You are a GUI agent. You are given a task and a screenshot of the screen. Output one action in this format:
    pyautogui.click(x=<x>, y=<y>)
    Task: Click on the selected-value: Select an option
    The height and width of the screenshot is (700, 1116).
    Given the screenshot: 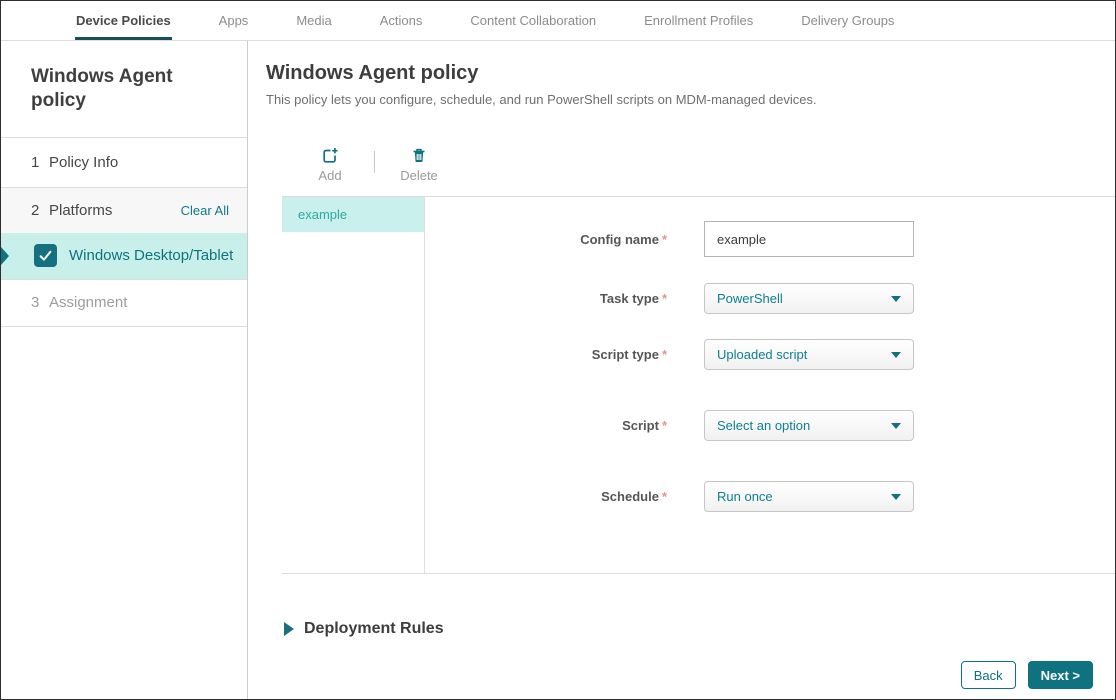 What is the action you would take?
    pyautogui.click(x=764, y=425)
    